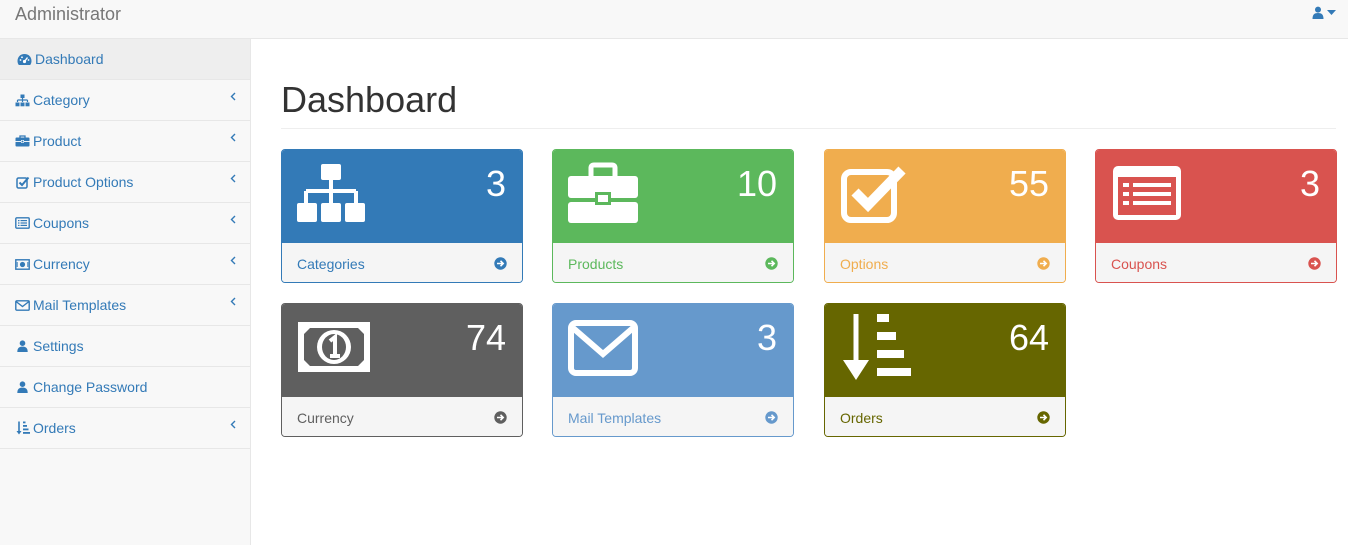  I want to click on brand-title: Administrator, so click(68, 14).